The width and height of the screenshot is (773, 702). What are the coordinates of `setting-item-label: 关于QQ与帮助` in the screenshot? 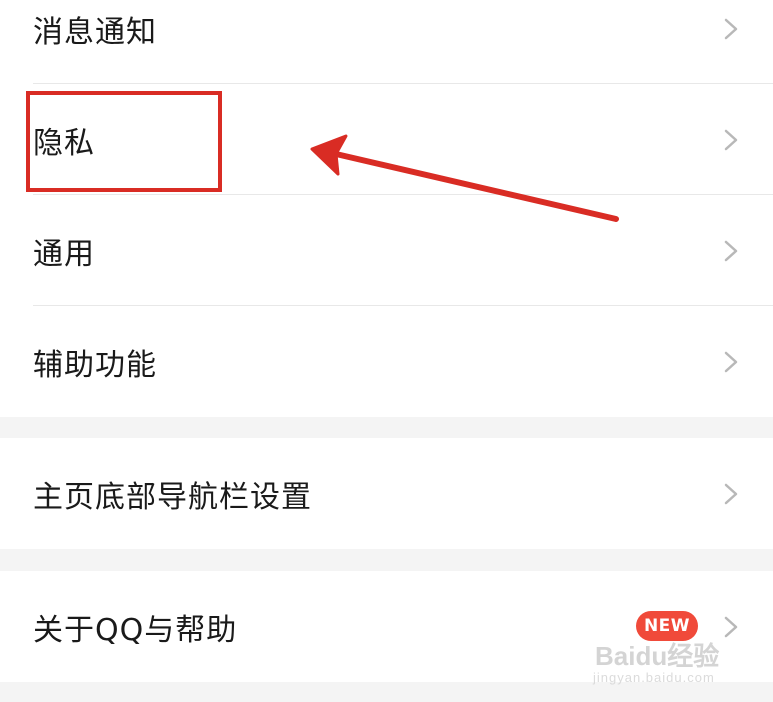 It's located at (135, 630).